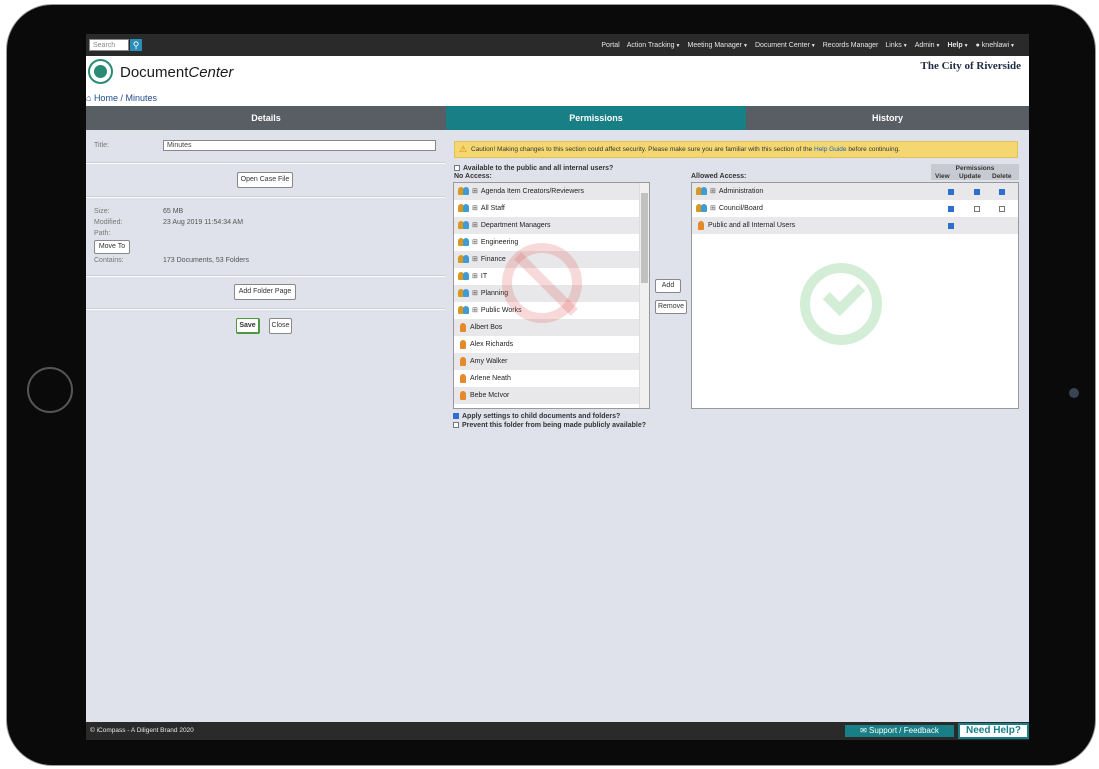 This screenshot has width=1099, height=769. Describe the element at coordinates (899, 731) in the screenshot. I see `support-feedback-button: ✉ Support / Feedback` at that location.